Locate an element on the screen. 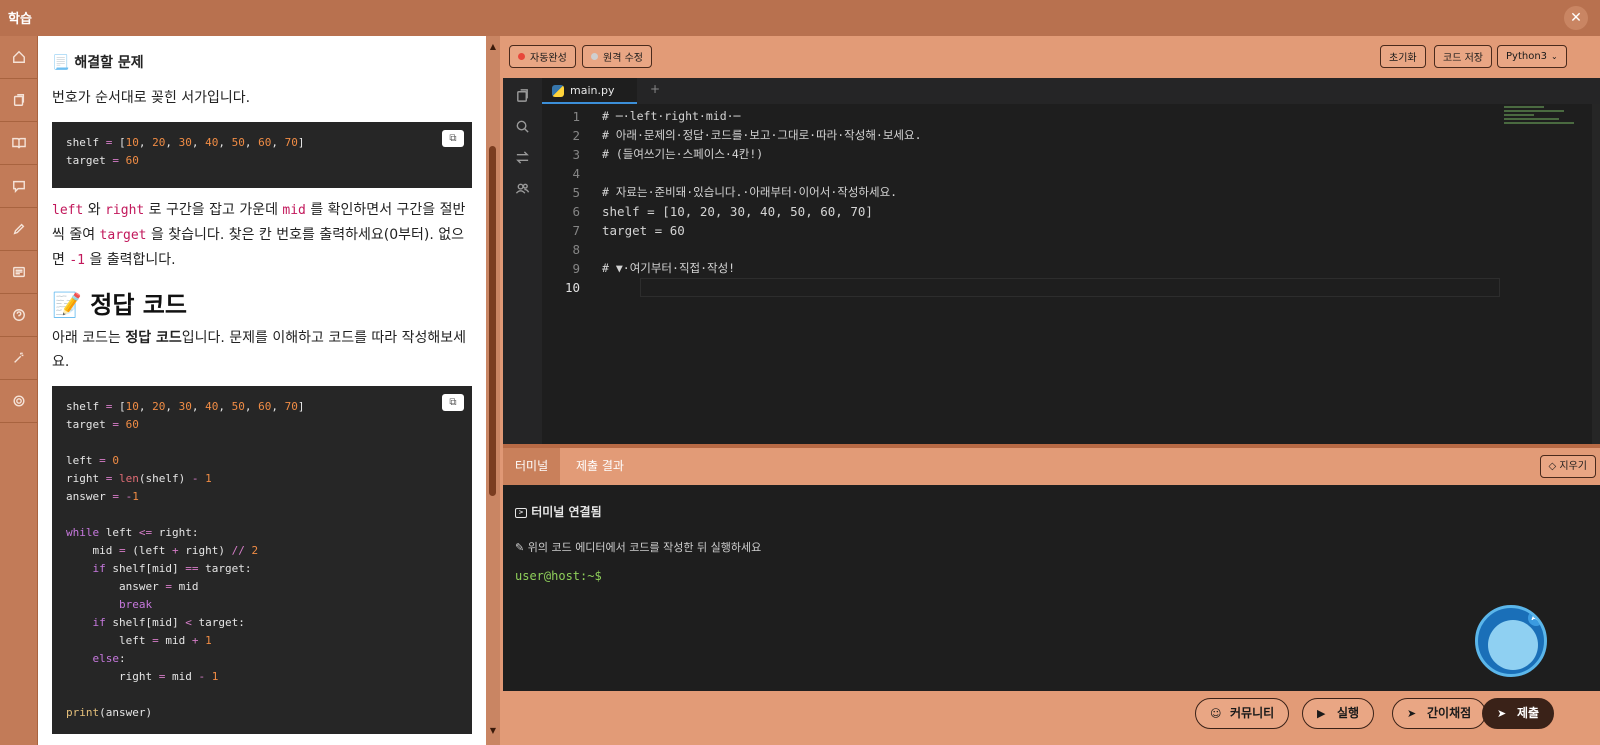  save-label: 코드 저장 is located at coordinates (1463, 58).